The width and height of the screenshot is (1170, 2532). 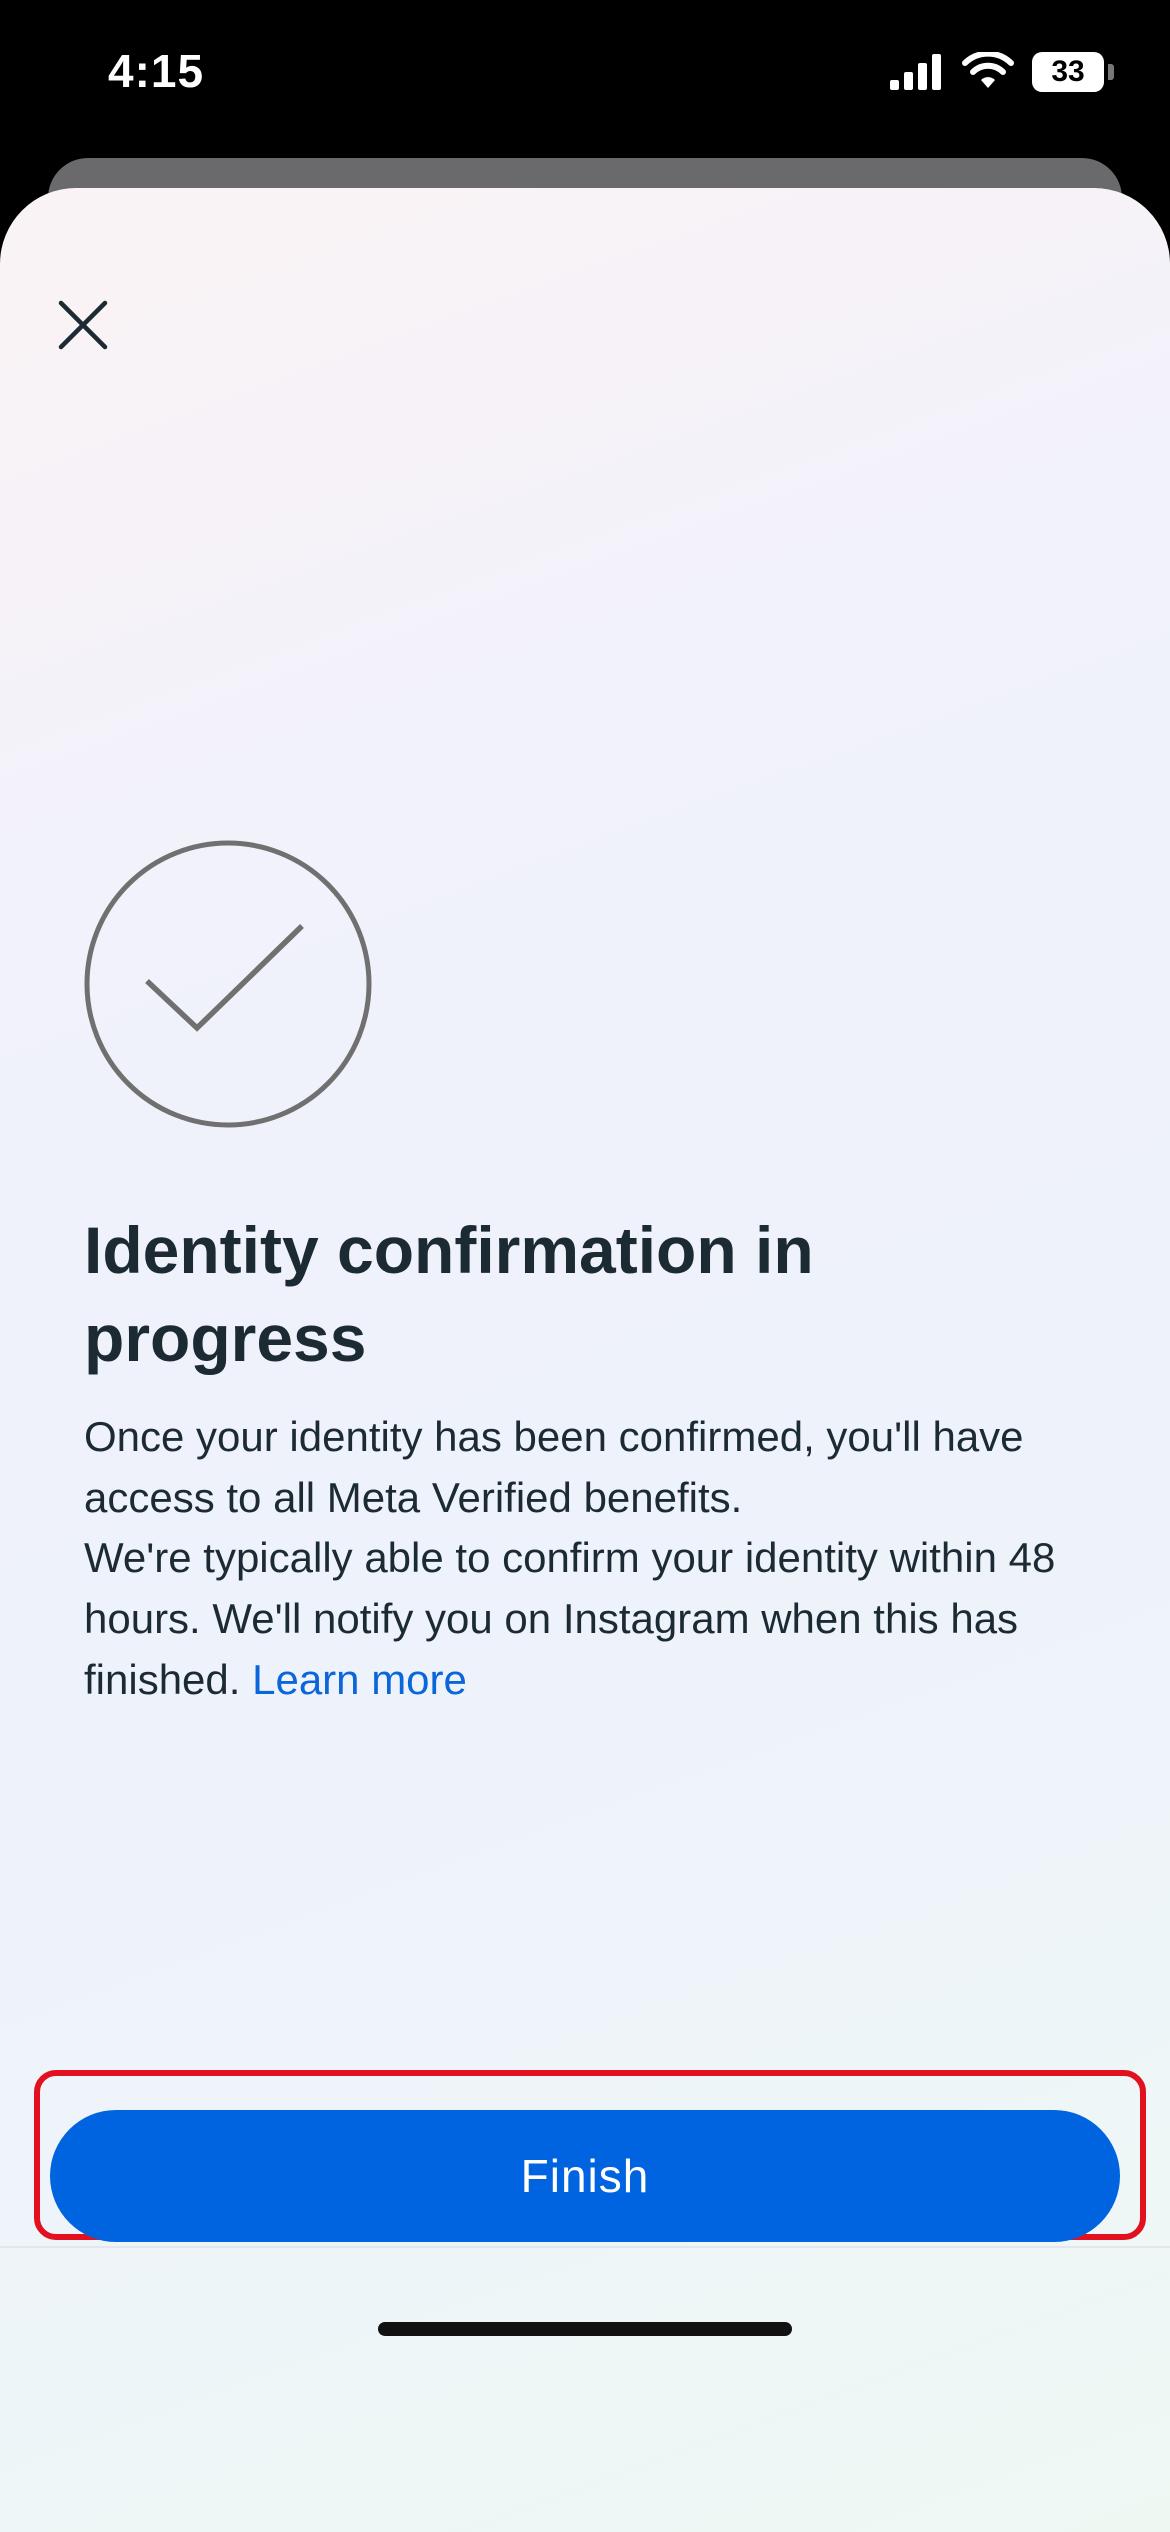 I want to click on home-indicator, so click(x=585, y=2329).